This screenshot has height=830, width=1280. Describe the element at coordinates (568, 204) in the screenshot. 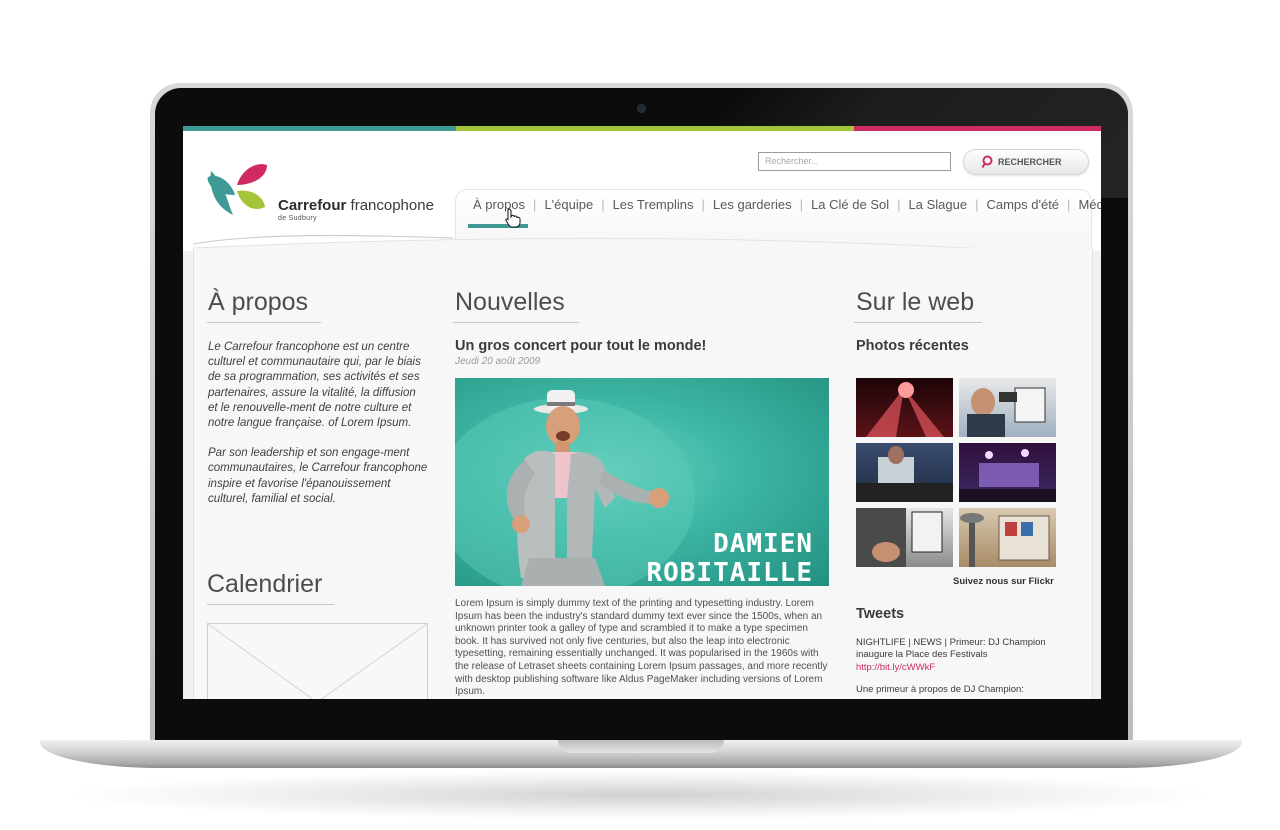

I see `nav-item-equipe: L'équipe` at that location.